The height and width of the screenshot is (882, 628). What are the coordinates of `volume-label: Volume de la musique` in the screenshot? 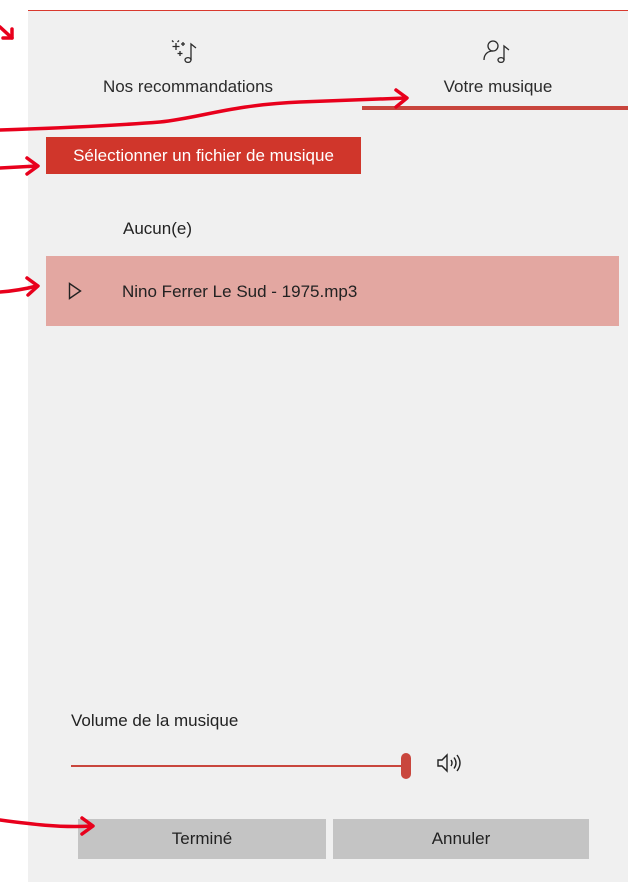 It's located at (155, 720).